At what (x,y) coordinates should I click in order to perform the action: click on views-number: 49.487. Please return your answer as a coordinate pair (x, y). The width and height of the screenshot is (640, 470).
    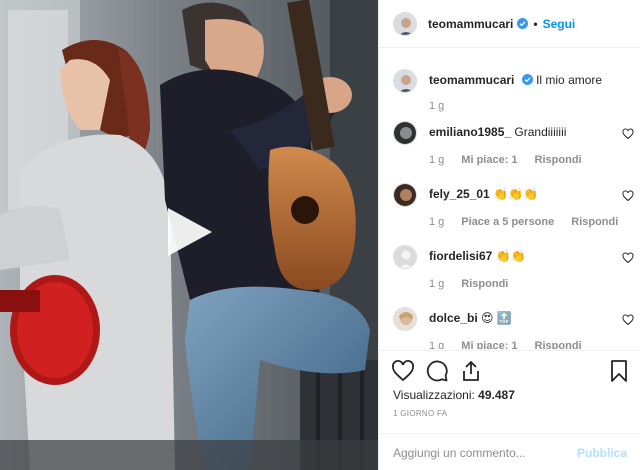
    Looking at the image, I should click on (496, 395).